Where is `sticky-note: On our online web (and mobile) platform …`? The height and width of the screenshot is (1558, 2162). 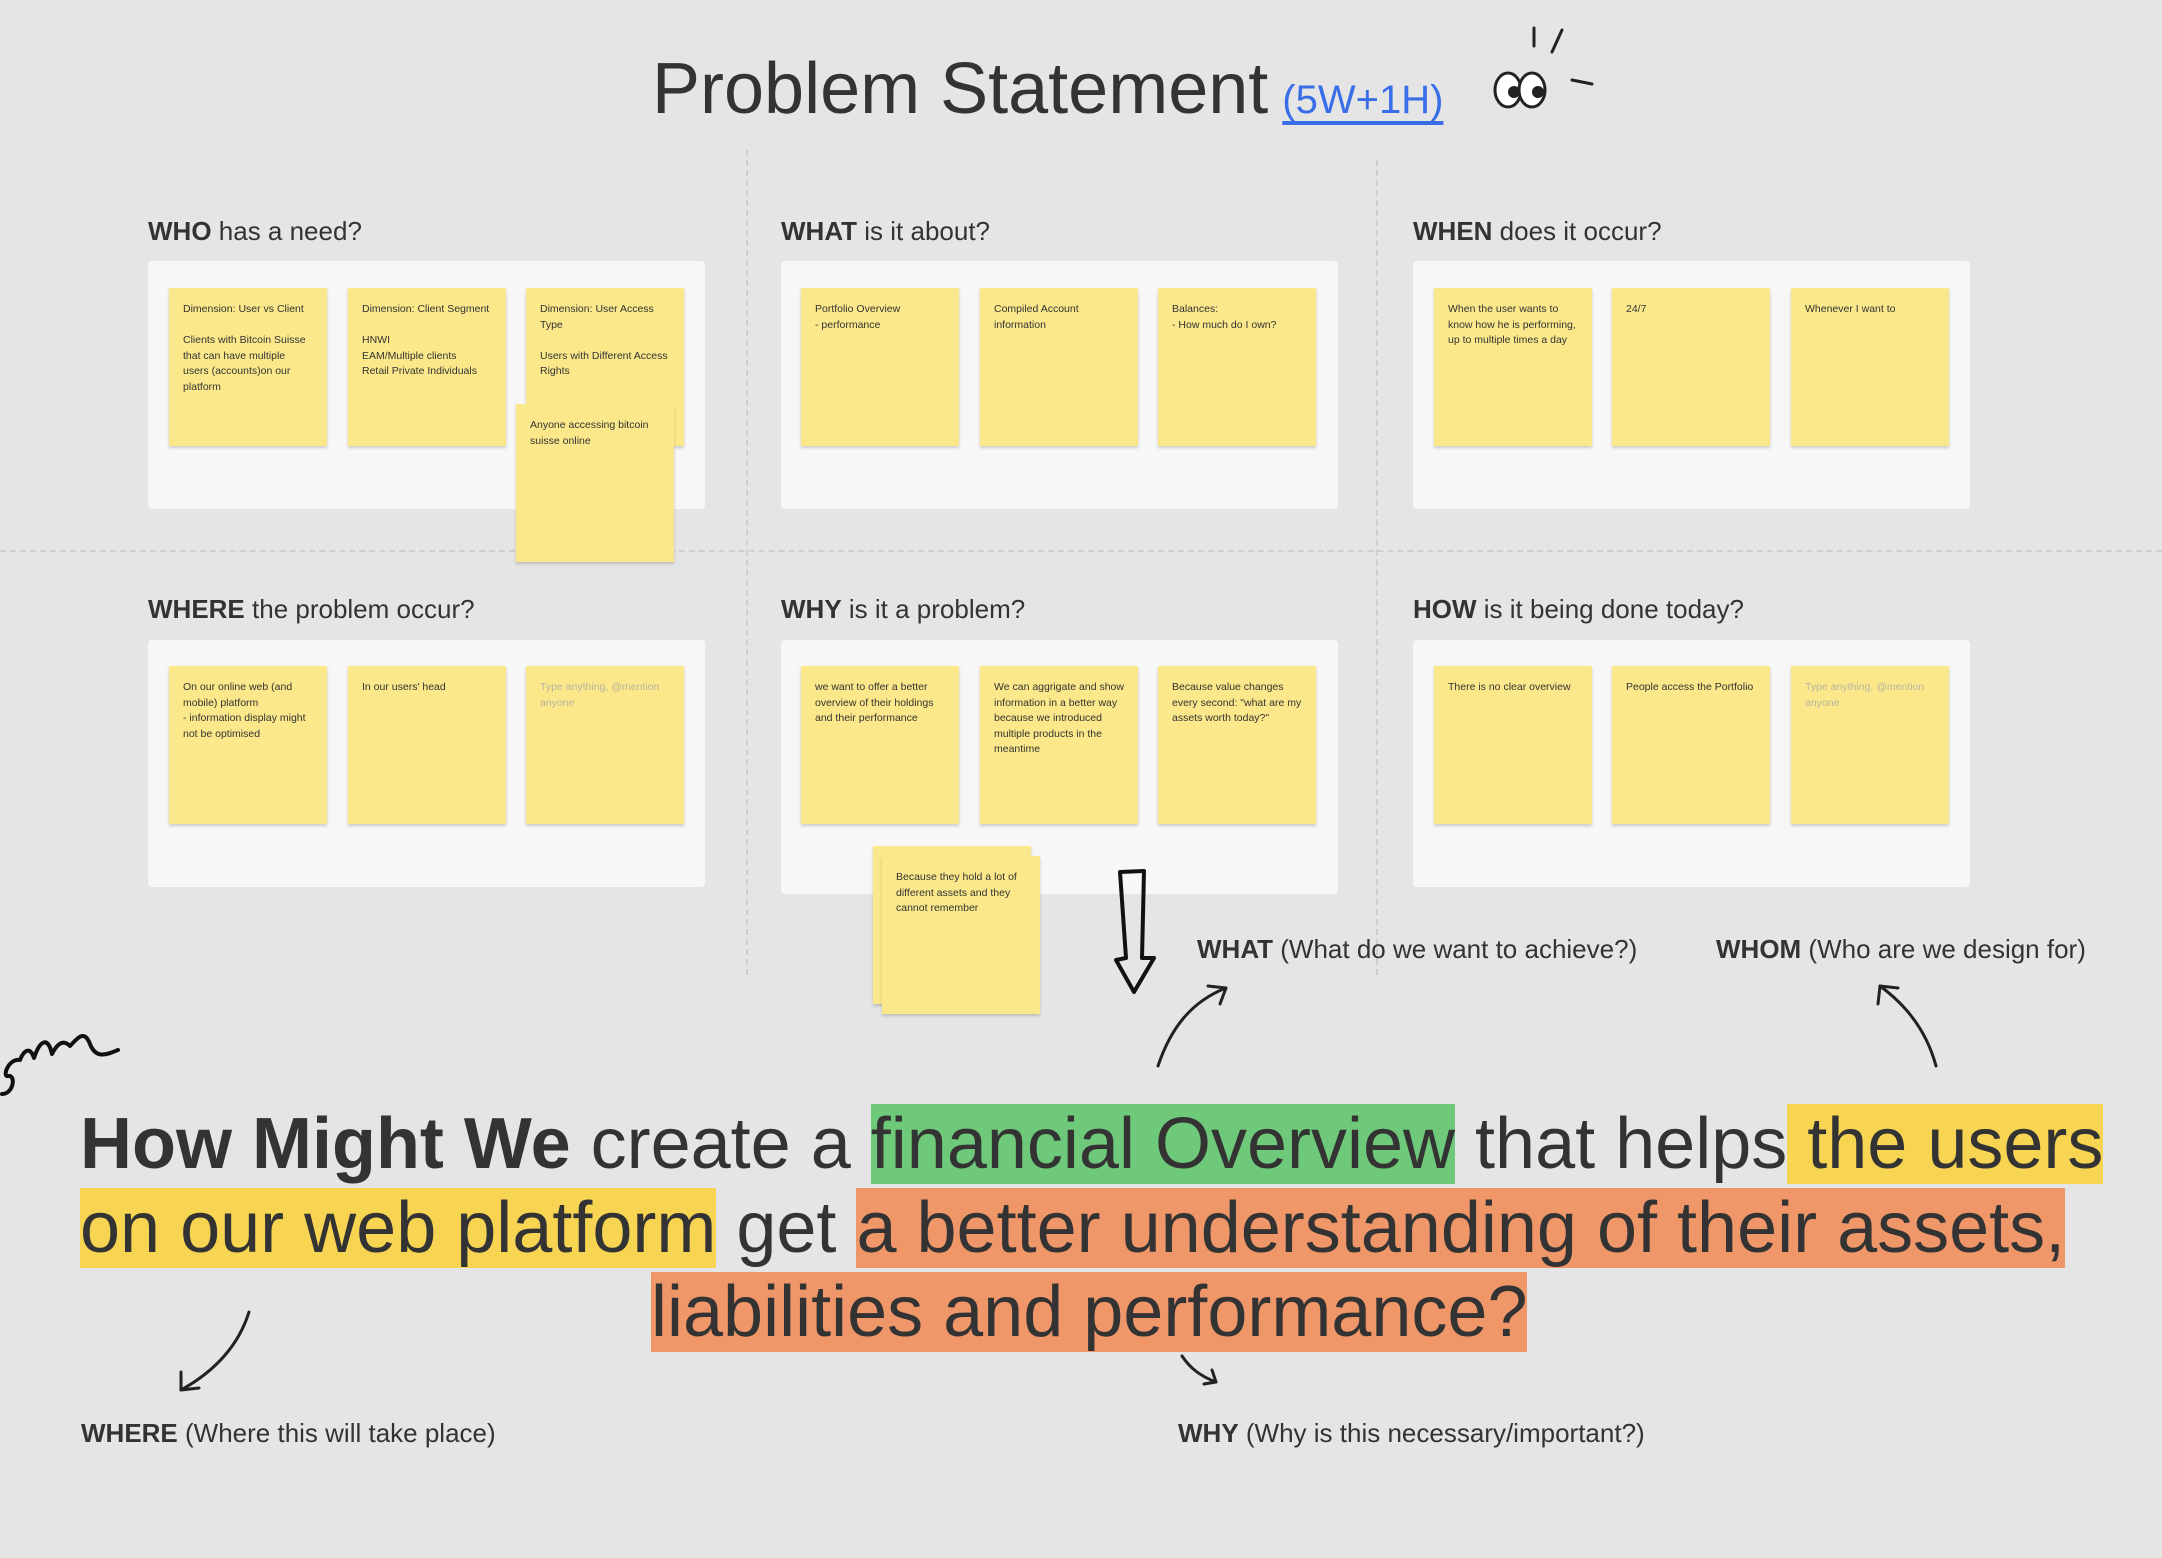
sticky-note: On our online web (and mobile) platform … is located at coordinates (248, 745).